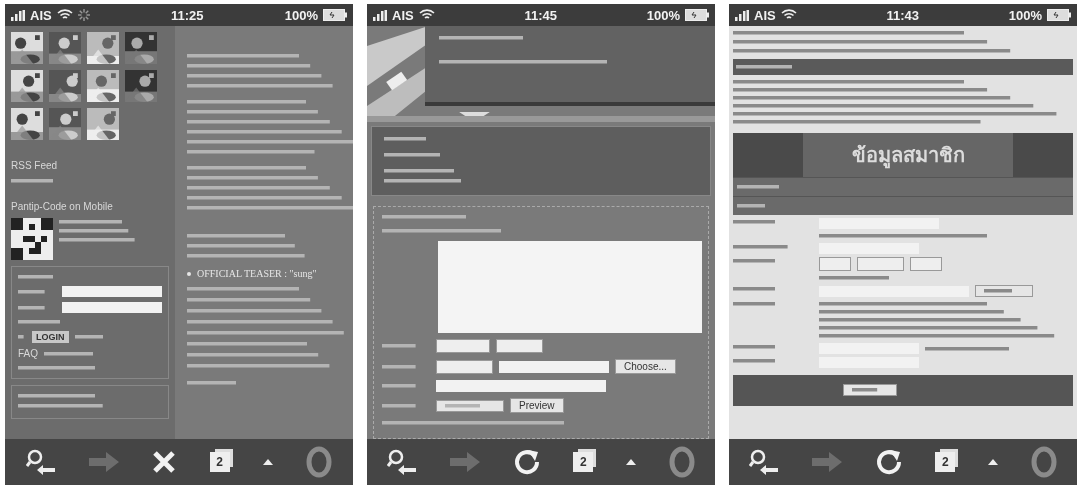 This screenshot has width=1084, height=487. What do you see at coordinates (902, 15) in the screenshot?
I see `clock-time: 11:43` at bounding box center [902, 15].